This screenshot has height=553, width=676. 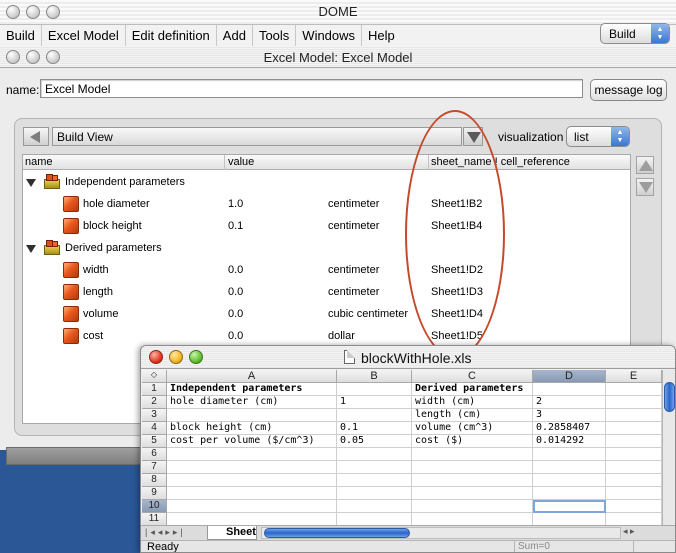 I want to click on menu-tools: Tools, so click(x=275, y=36).